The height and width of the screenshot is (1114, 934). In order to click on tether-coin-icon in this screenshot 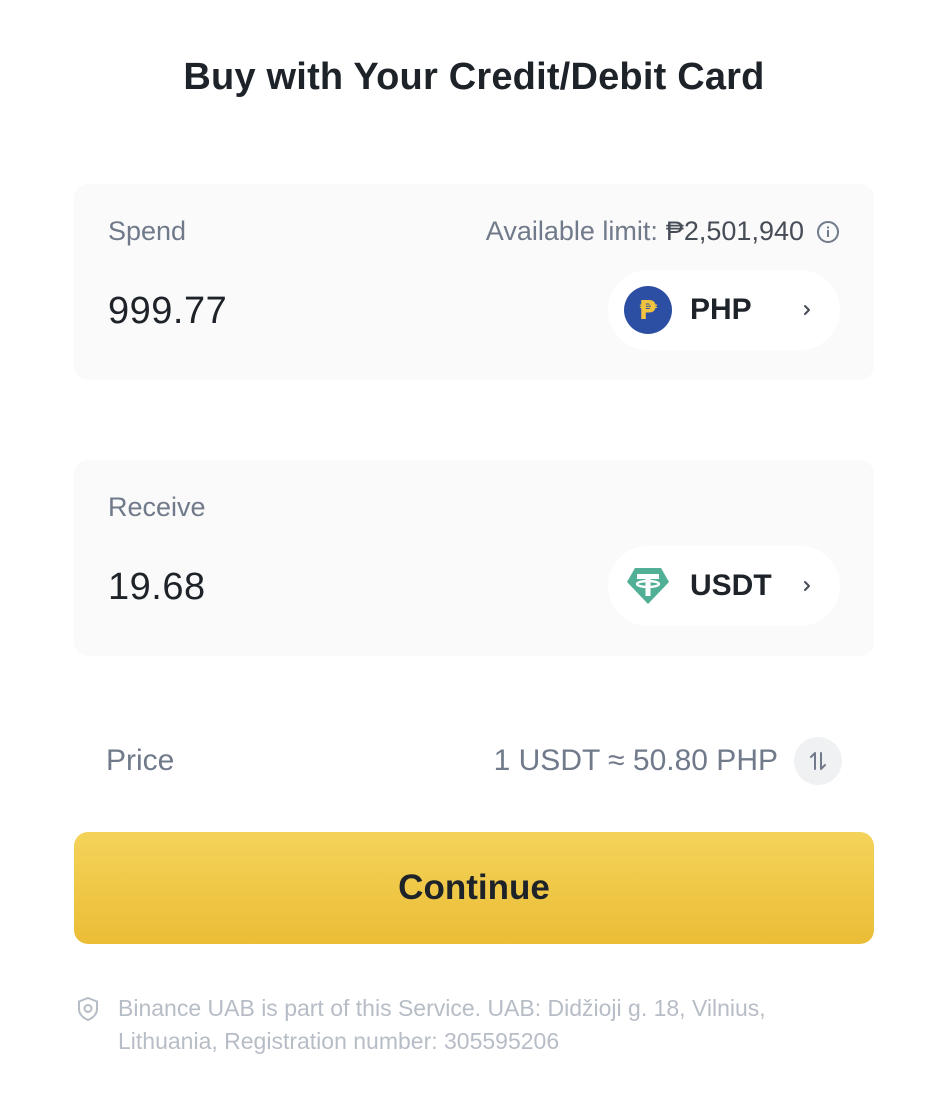, I will do `click(648, 586)`.